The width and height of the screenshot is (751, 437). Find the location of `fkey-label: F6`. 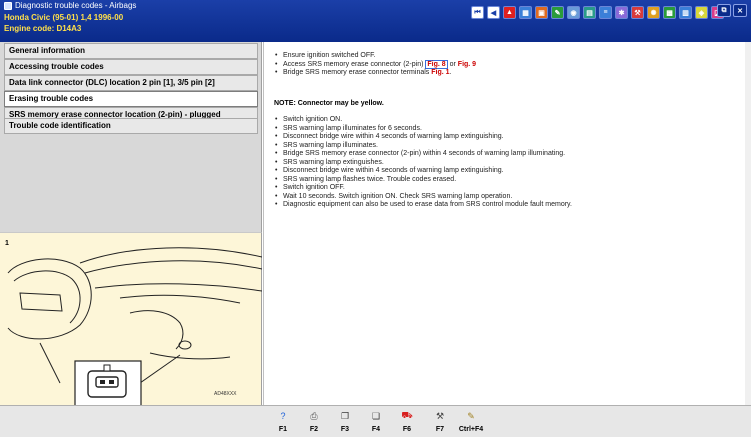

fkey-label: F6 is located at coordinates (407, 429).